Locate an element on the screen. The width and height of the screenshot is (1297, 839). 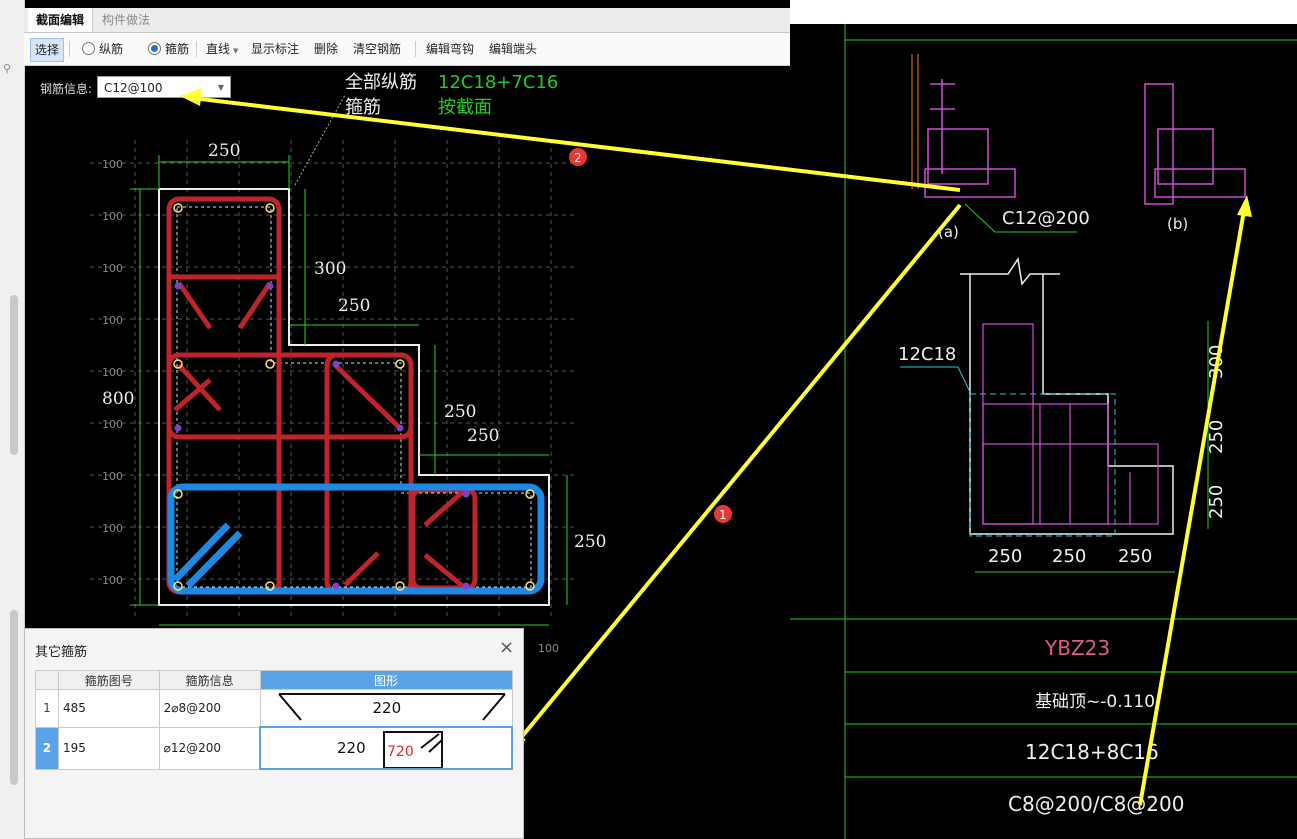
stirrup-info-cell: 2⌀8@200 is located at coordinates (209, 708).